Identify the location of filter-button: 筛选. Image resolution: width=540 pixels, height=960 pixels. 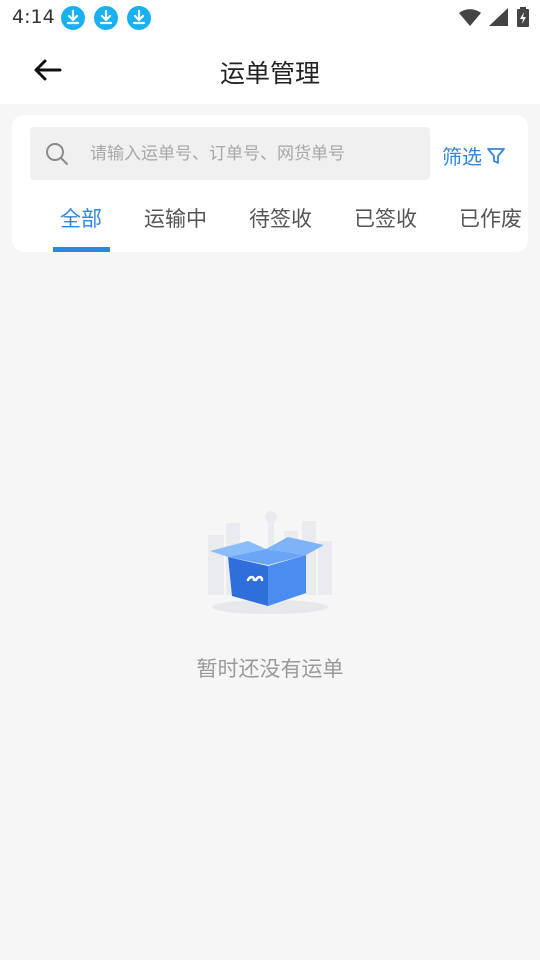
(474, 155).